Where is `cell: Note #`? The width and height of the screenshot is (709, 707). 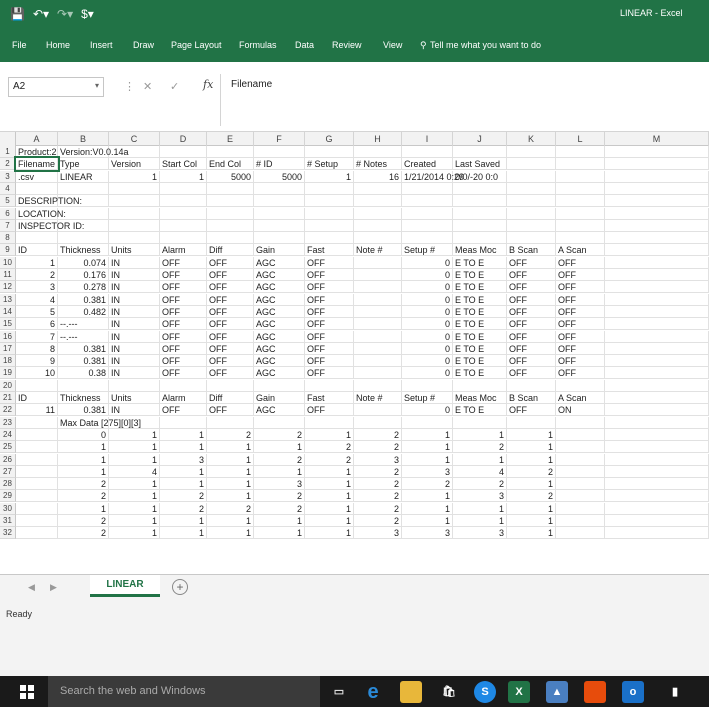 cell: Note # is located at coordinates (378, 398).